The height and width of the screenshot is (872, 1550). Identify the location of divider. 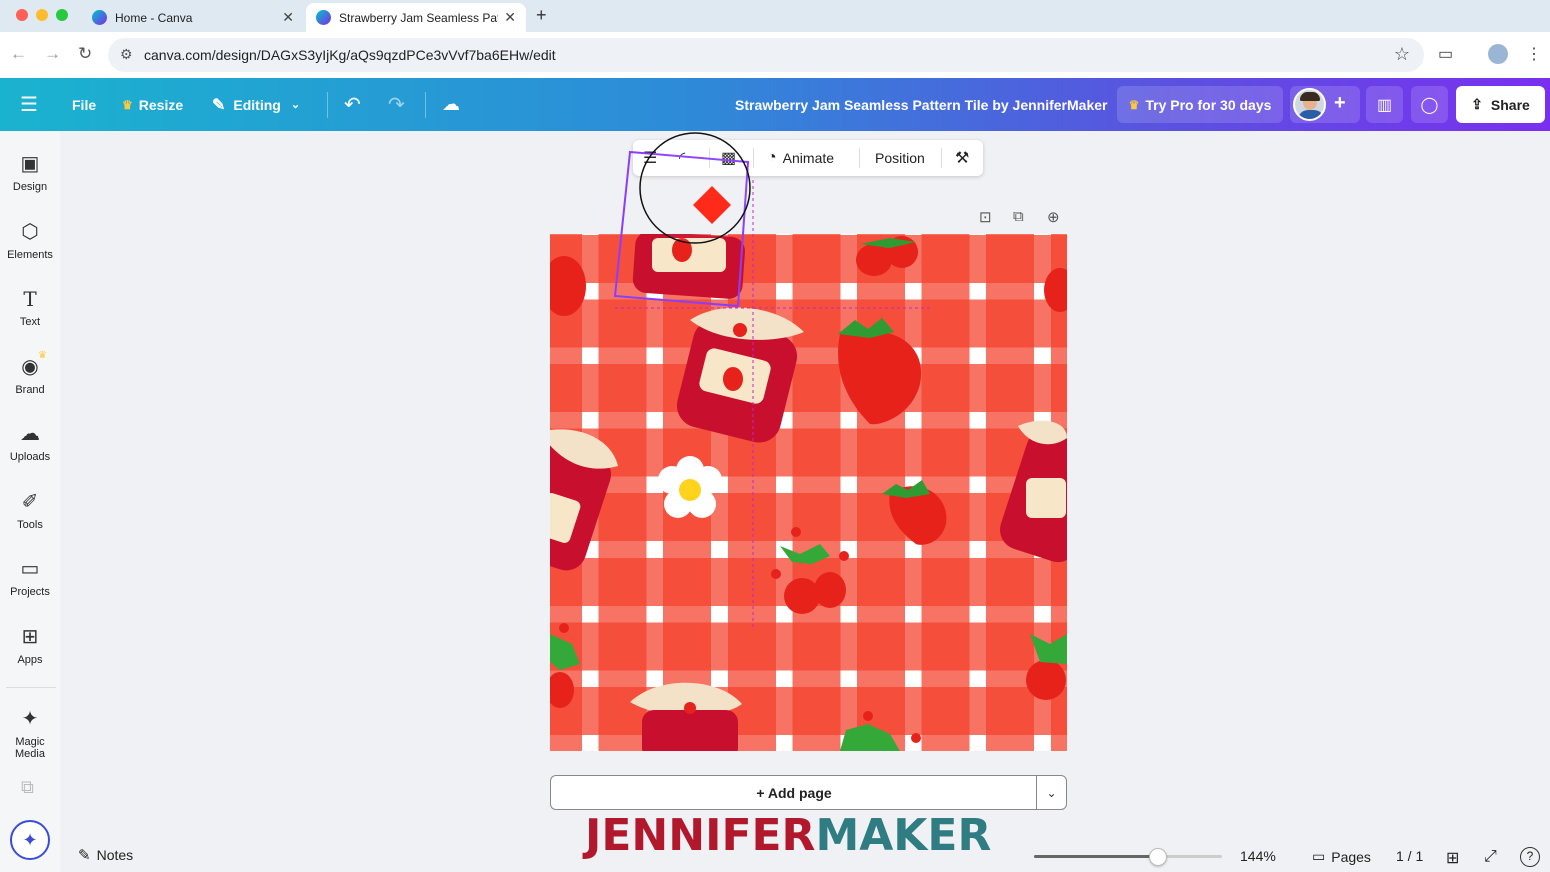
(753, 158).